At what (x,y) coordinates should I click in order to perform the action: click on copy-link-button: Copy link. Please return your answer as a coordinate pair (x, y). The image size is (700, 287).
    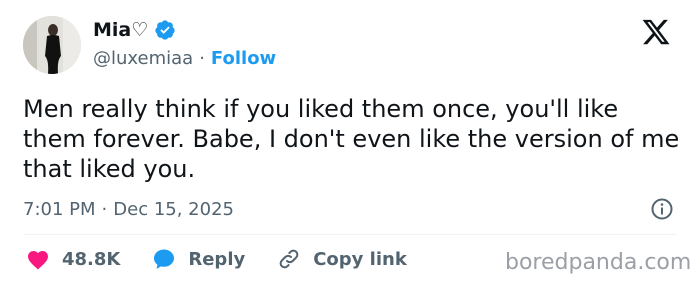
    Looking at the image, I should click on (342, 259).